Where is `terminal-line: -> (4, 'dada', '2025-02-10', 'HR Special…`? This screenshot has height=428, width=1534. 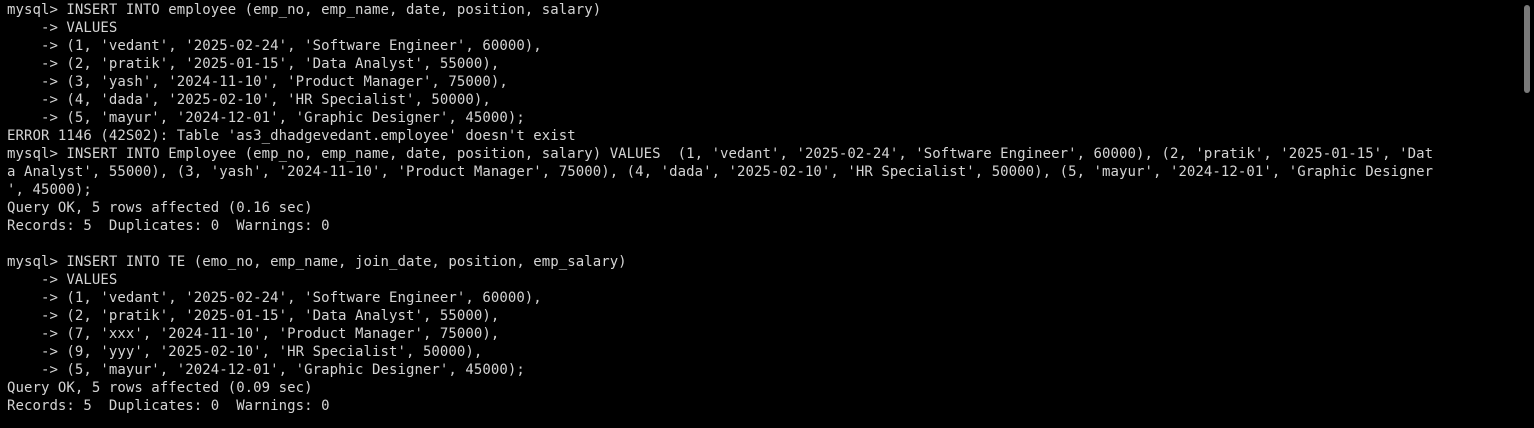
terminal-line: -> (4, 'dada', '2025-02-10', 'HR Special… is located at coordinates (249, 100).